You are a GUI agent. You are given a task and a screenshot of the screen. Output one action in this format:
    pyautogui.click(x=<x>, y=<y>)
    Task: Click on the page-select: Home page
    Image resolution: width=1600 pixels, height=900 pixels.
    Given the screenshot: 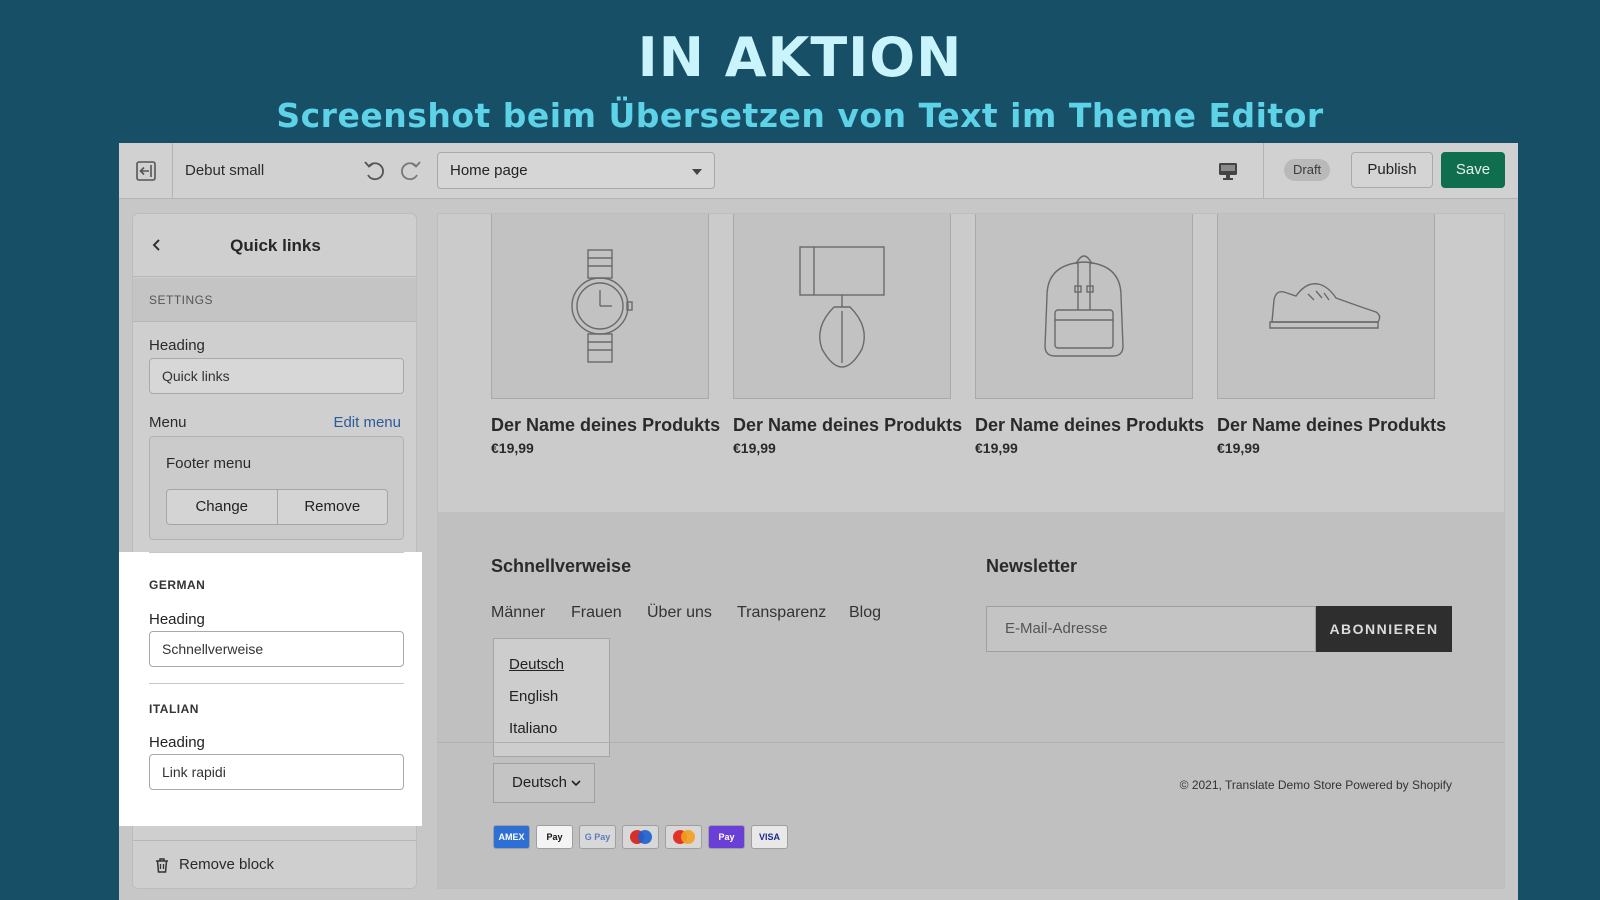 What is the action you would take?
    pyautogui.click(x=576, y=170)
    